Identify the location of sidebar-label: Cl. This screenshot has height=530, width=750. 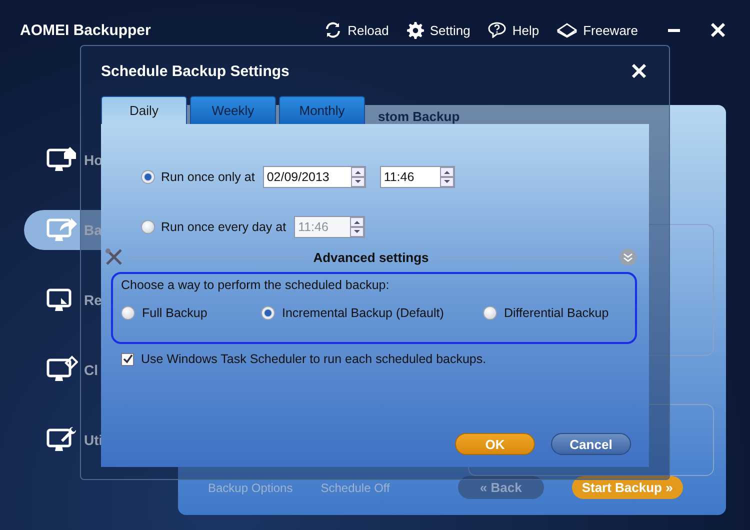
(91, 370).